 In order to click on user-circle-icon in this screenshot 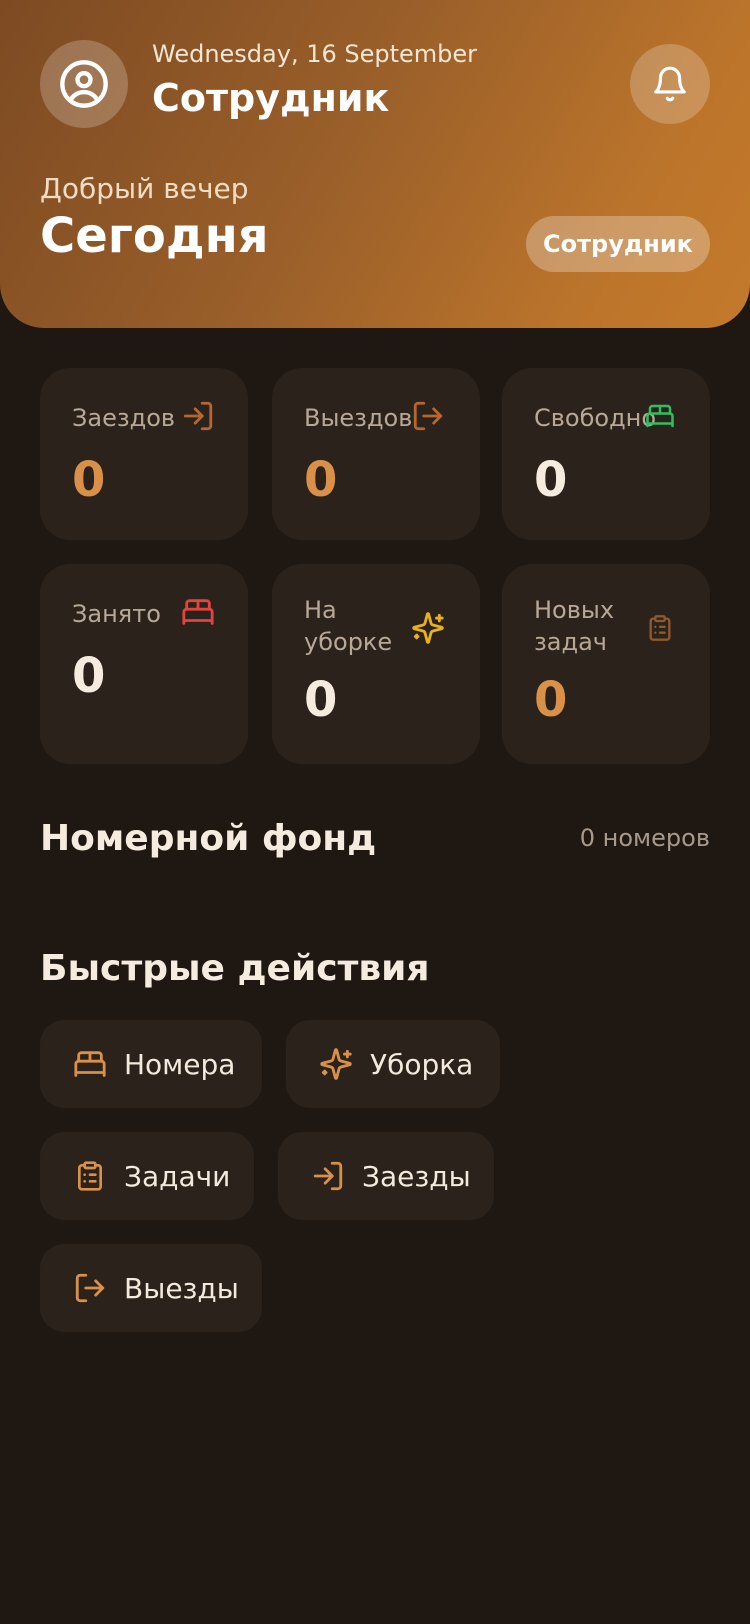, I will do `click(84, 84)`.